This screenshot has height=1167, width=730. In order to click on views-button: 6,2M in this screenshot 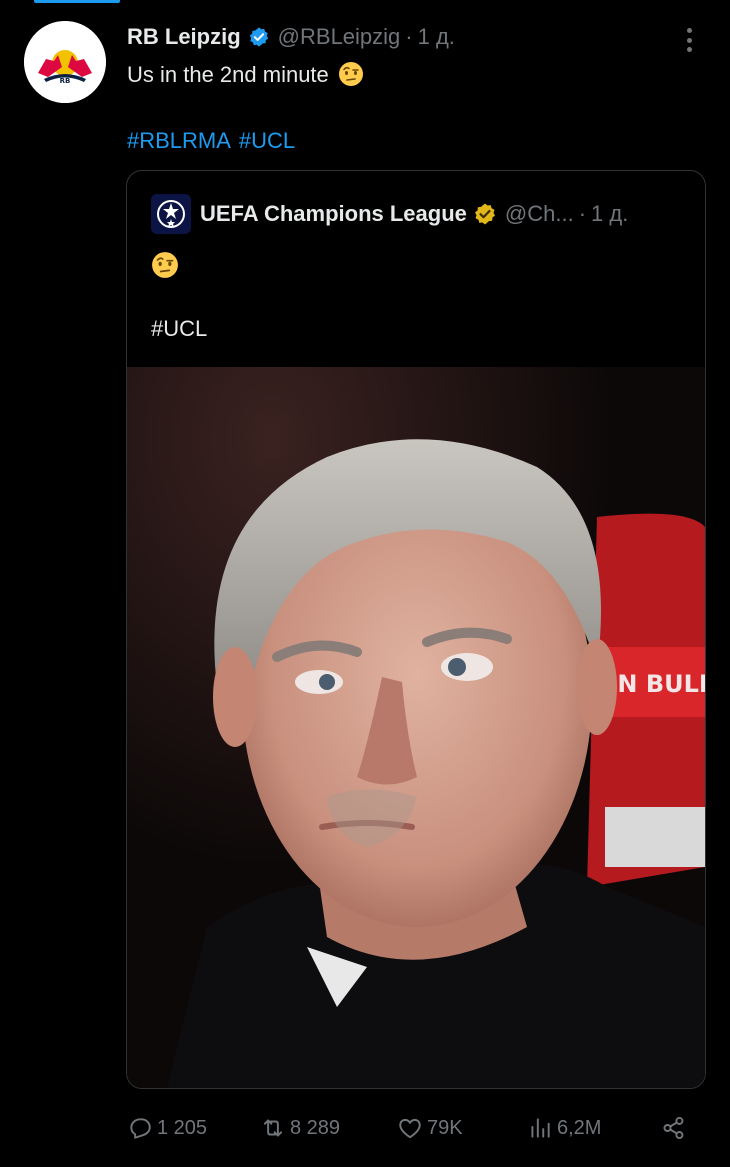, I will do `click(564, 1128)`.